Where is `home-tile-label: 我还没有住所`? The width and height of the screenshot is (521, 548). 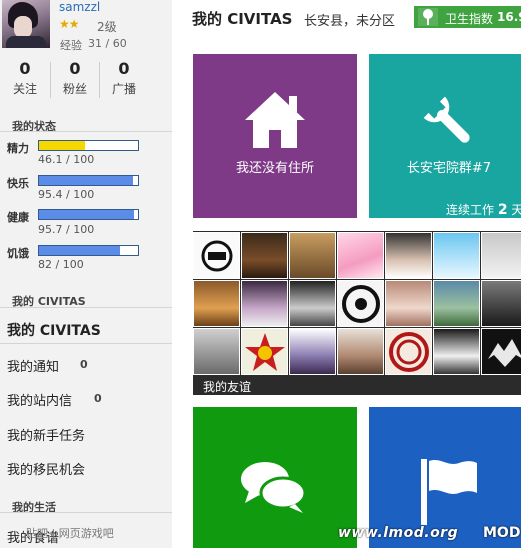
home-tile-label: 我还没有住所 is located at coordinates (274, 168).